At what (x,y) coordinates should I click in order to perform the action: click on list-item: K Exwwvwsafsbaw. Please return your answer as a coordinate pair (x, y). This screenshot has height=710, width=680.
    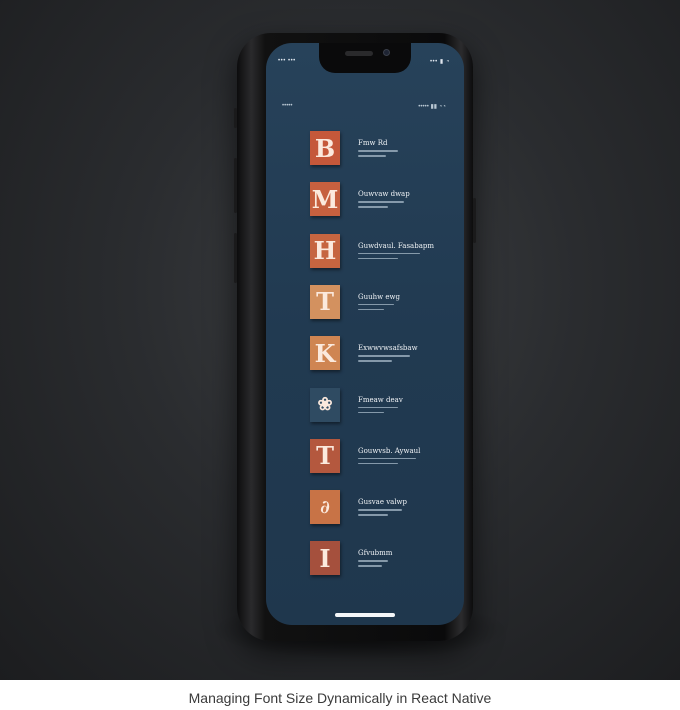
    Looking at the image, I should click on (385, 356).